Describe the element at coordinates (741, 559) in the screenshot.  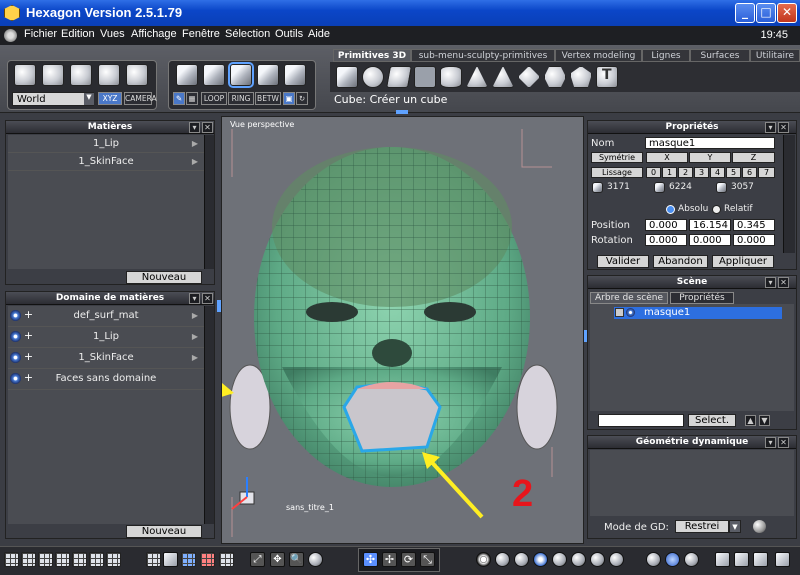
I see `object-display-icon` at that location.